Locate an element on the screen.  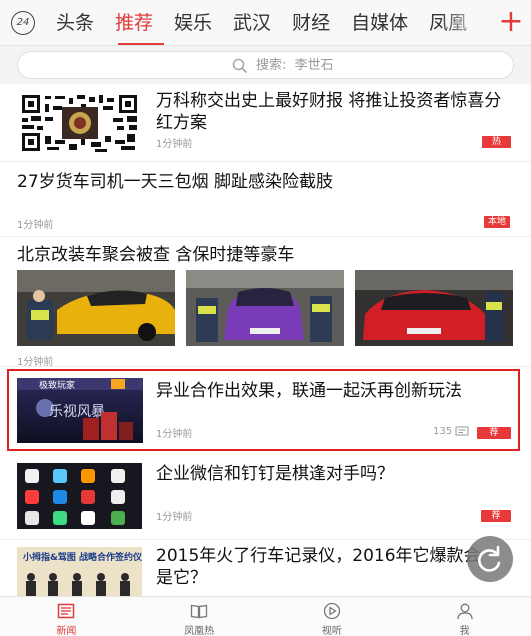
refresh-icon is located at coordinates (489, 558).